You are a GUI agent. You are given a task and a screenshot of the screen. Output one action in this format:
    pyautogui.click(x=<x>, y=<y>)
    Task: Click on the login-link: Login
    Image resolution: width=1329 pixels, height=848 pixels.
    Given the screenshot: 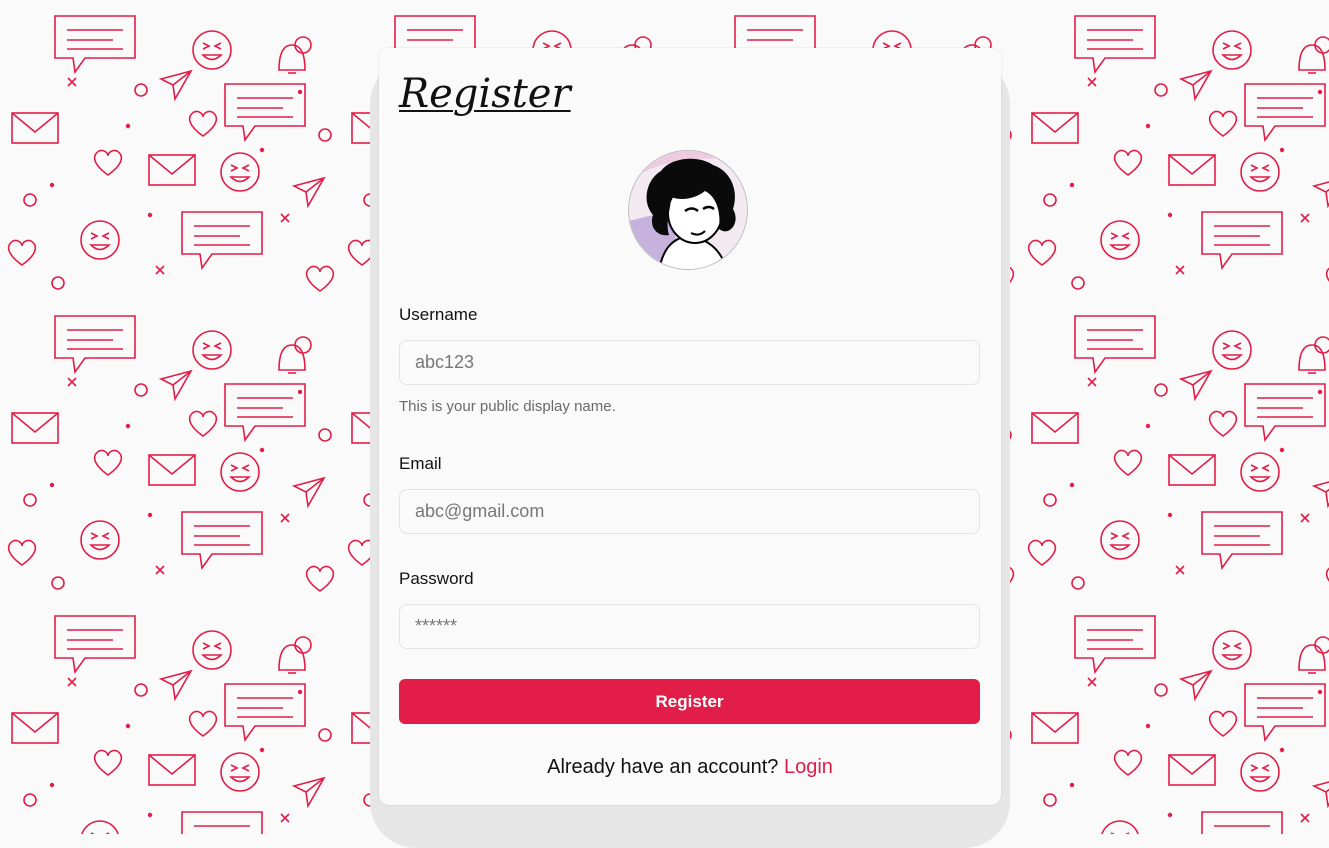 What is the action you would take?
    pyautogui.click(x=808, y=767)
    